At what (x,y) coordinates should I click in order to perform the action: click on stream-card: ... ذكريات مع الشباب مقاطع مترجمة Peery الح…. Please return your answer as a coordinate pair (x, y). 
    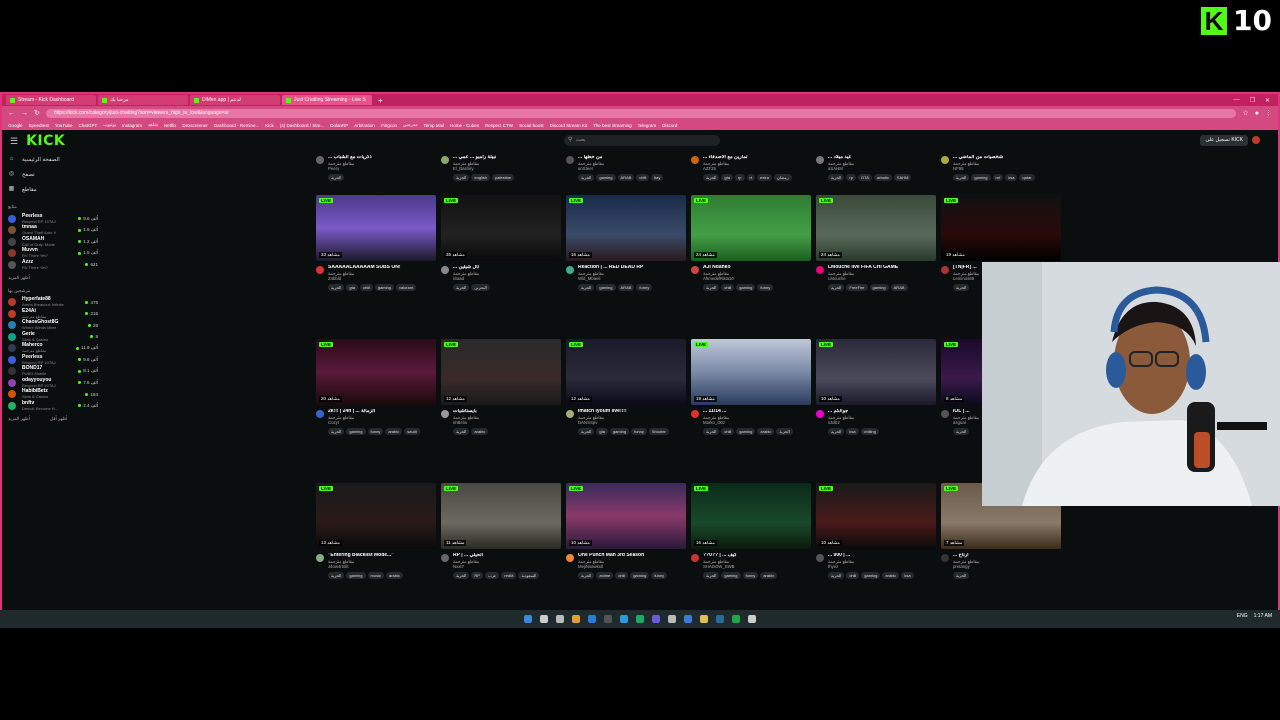
    Looking at the image, I should click on (376, 168).